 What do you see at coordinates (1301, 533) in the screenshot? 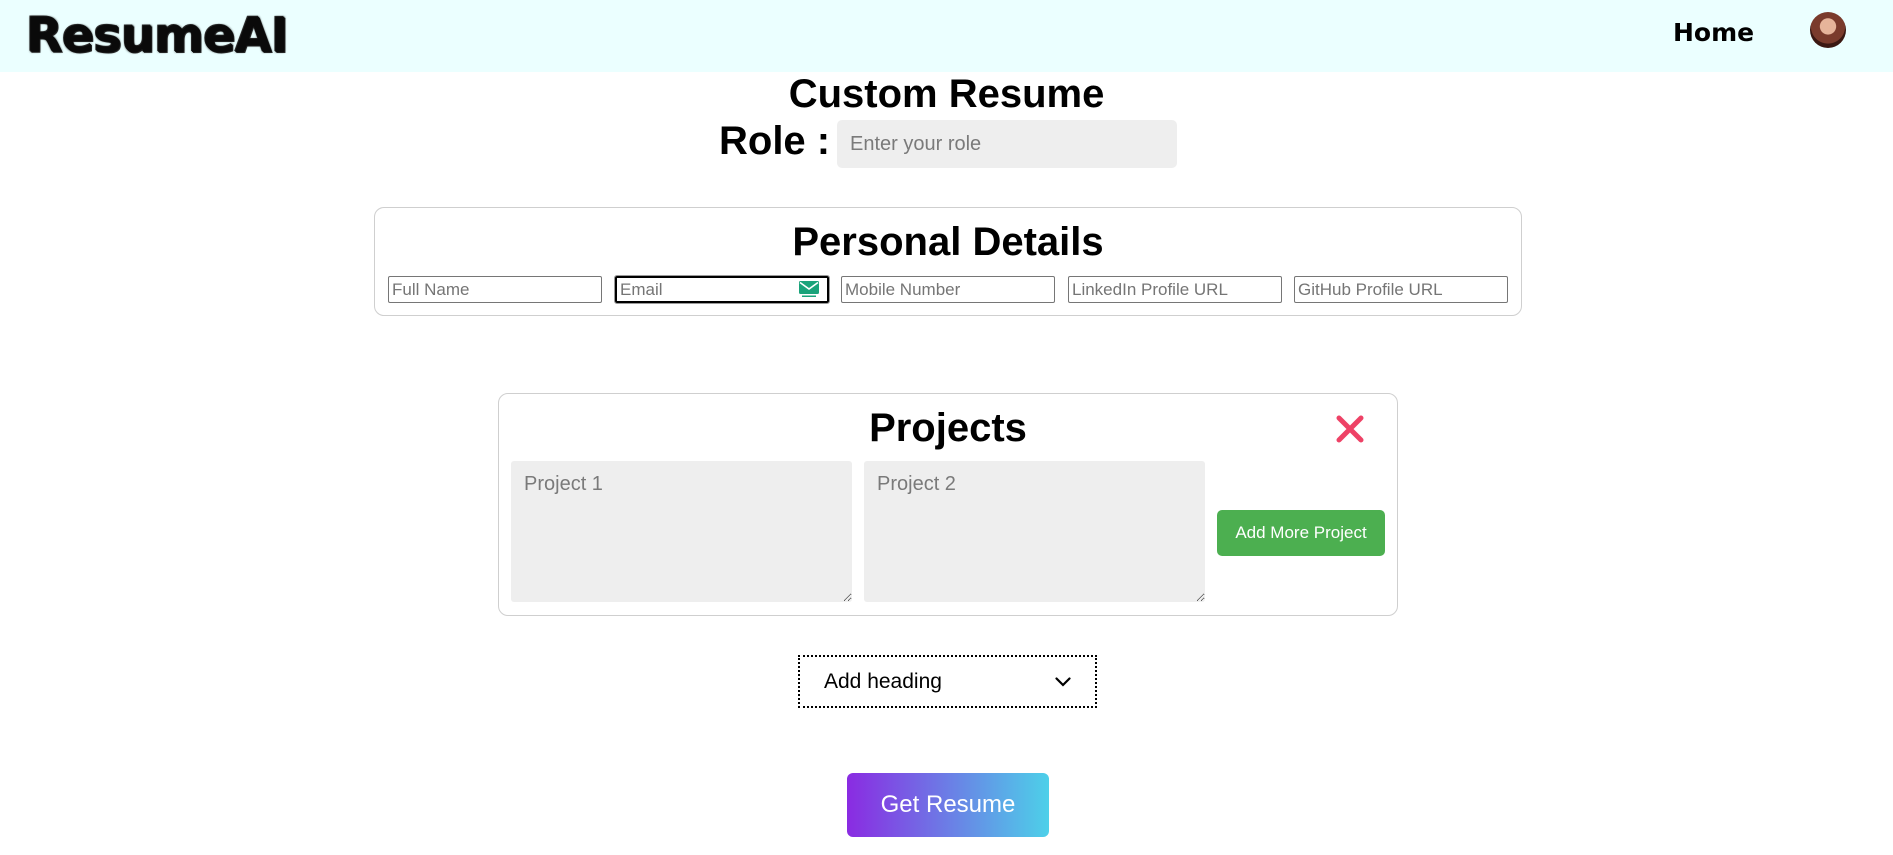
I see `add-more-project-button: Add More Project` at bounding box center [1301, 533].